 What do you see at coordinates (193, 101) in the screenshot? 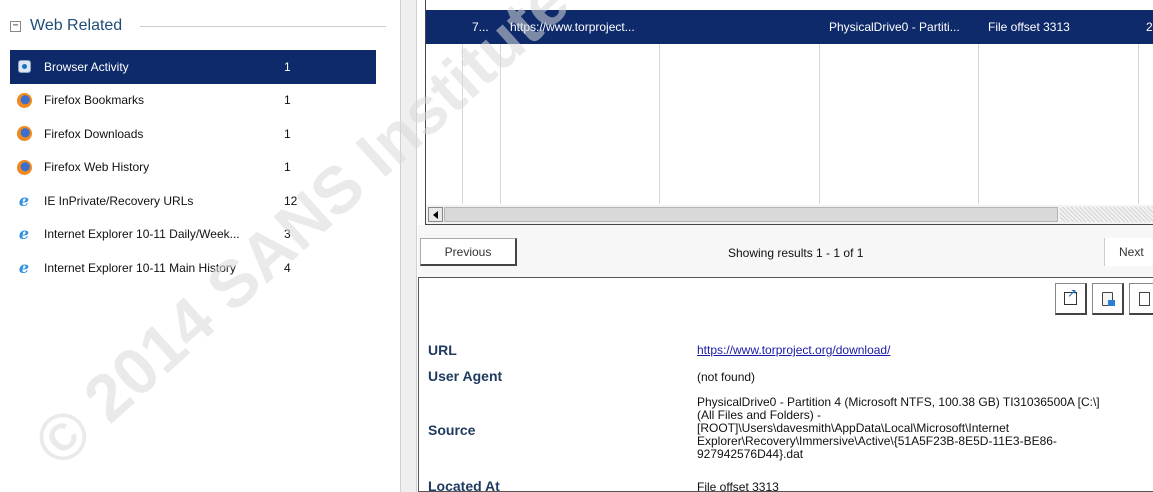
I see `category-item-firefox-bookmarks: Firefox Bookmarks 1` at bounding box center [193, 101].